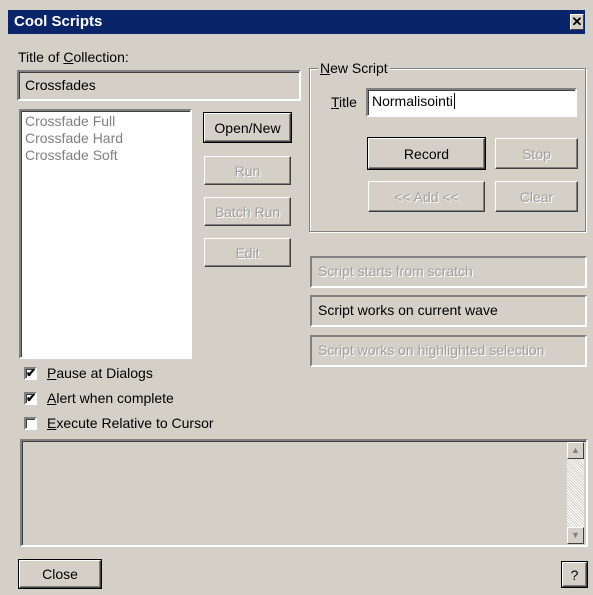 The image size is (593, 595). I want to click on close-button: Close, so click(60, 574).